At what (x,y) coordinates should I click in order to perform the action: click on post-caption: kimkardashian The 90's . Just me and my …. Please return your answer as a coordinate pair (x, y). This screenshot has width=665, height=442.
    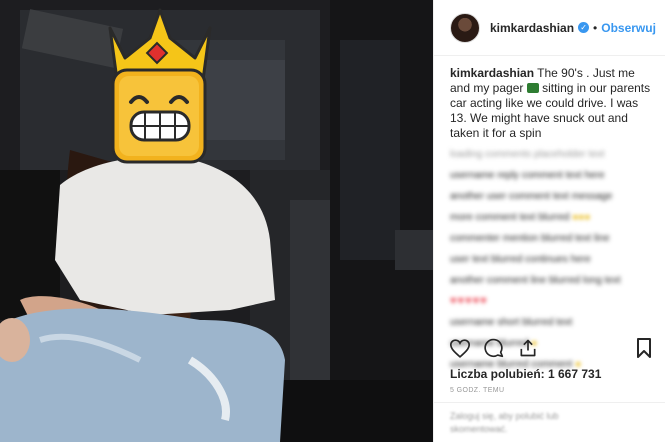
    Looking at the image, I should click on (549, 98).